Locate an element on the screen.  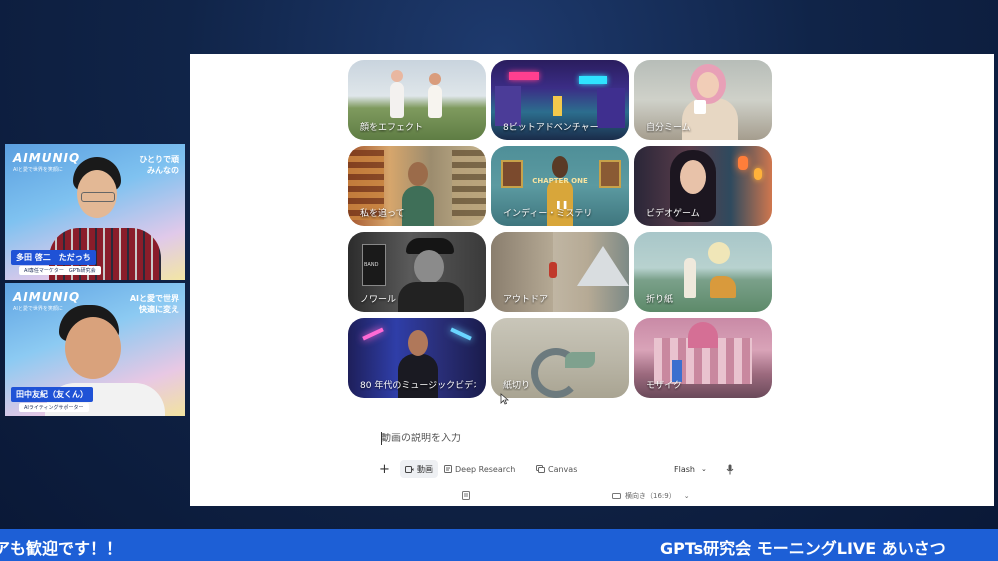
video-description-input is located at coordinates (531, 438).